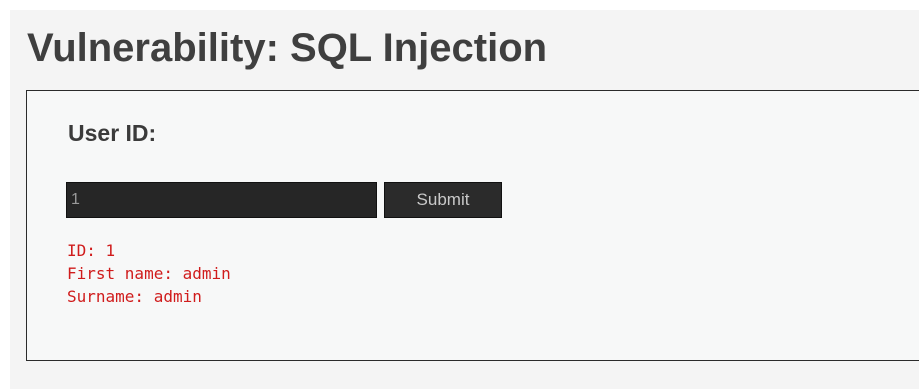 This screenshot has height=389, width=919. Describe the element at coordinates (134, 296) in the screenshot. I see `result-surname-line: Surname: admin` at that location.